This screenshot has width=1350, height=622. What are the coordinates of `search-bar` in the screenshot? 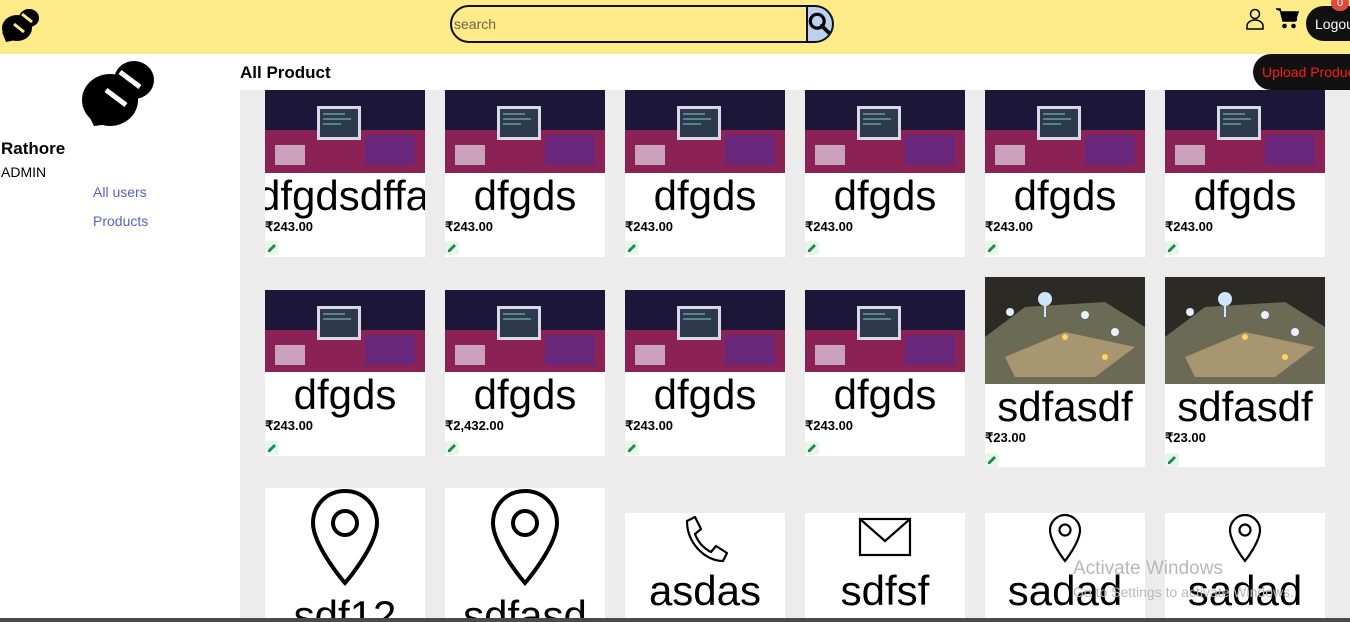 It's located at (642, 24).